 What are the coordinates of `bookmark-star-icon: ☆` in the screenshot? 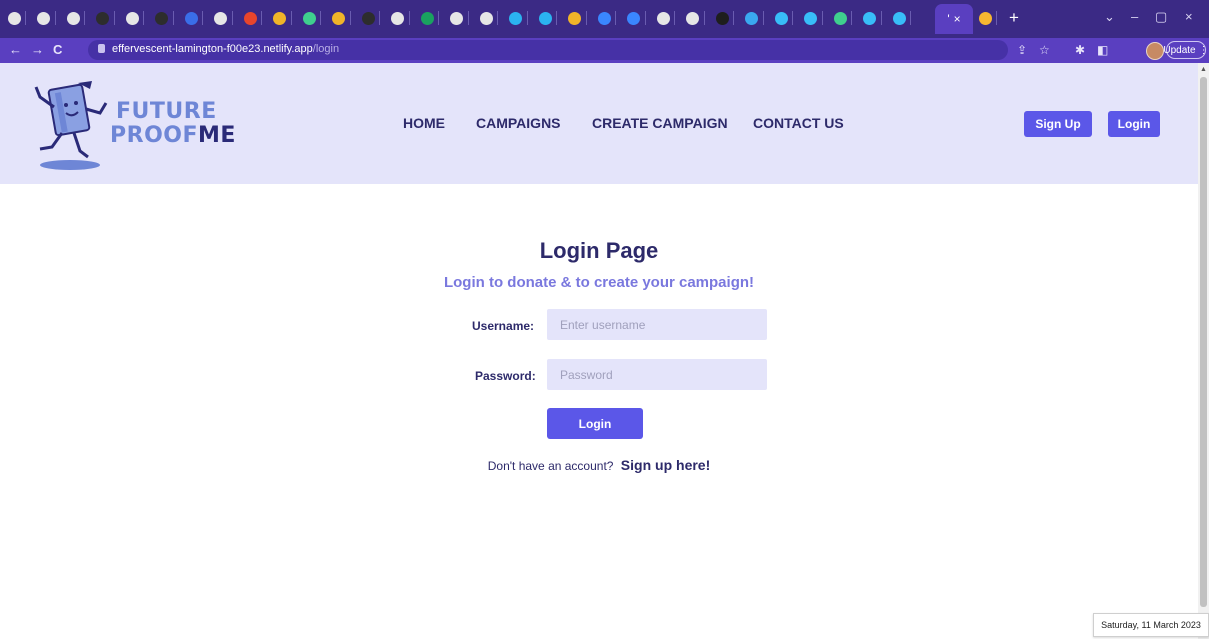 It's located at (1044, 50).